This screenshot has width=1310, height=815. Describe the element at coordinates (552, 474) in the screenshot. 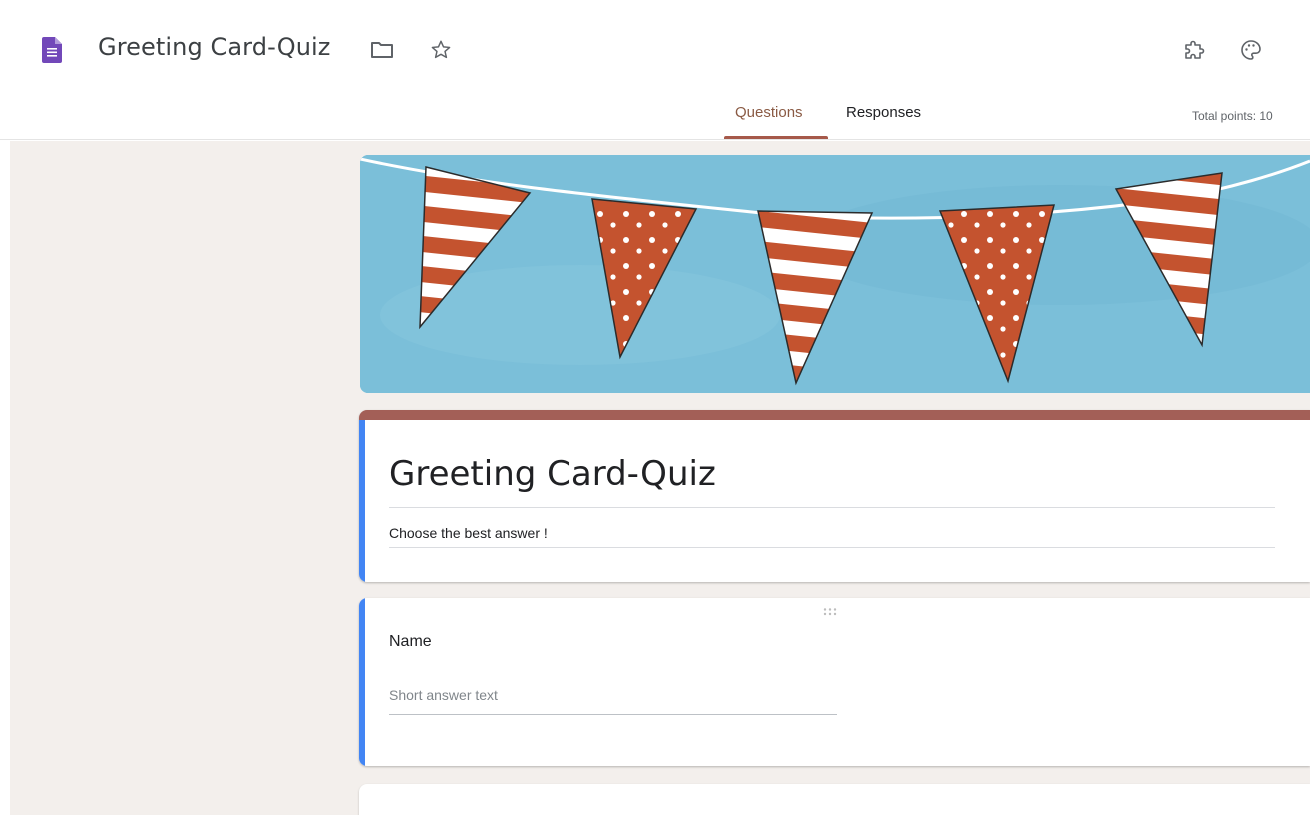

I see `form-title: Greeting Card-Quiz` at that location.